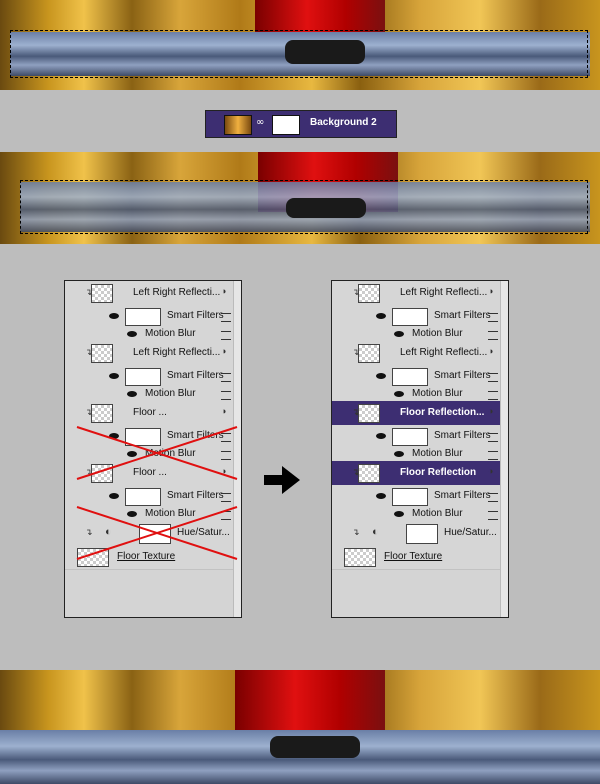  Describe the element at coordinates (108, 532) in the screenshot. I see `adjustment-layer-icon: ◐` at that location.